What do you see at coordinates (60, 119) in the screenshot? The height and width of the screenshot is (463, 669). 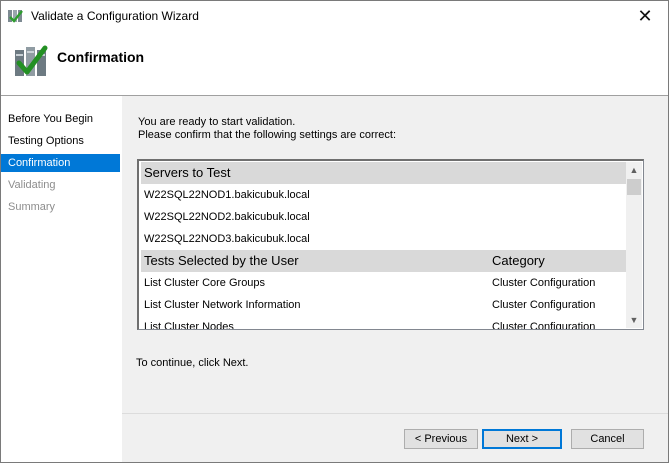 I see `nav-step-before-you-begin: Before You Begin` at bounding box center [60, 119].